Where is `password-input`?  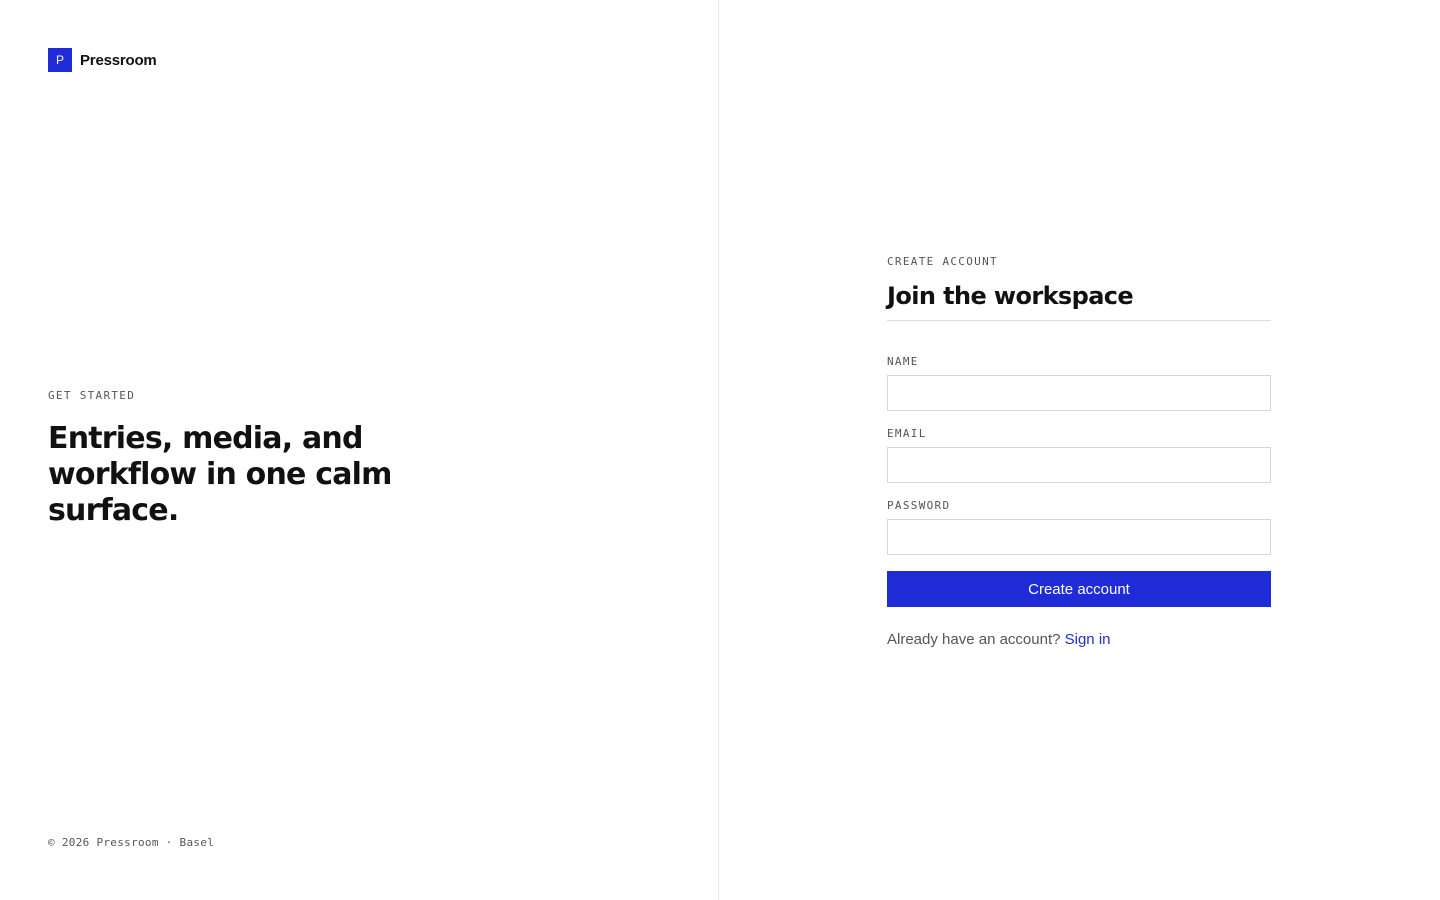
password-input is located at coordinates (1079, 537).